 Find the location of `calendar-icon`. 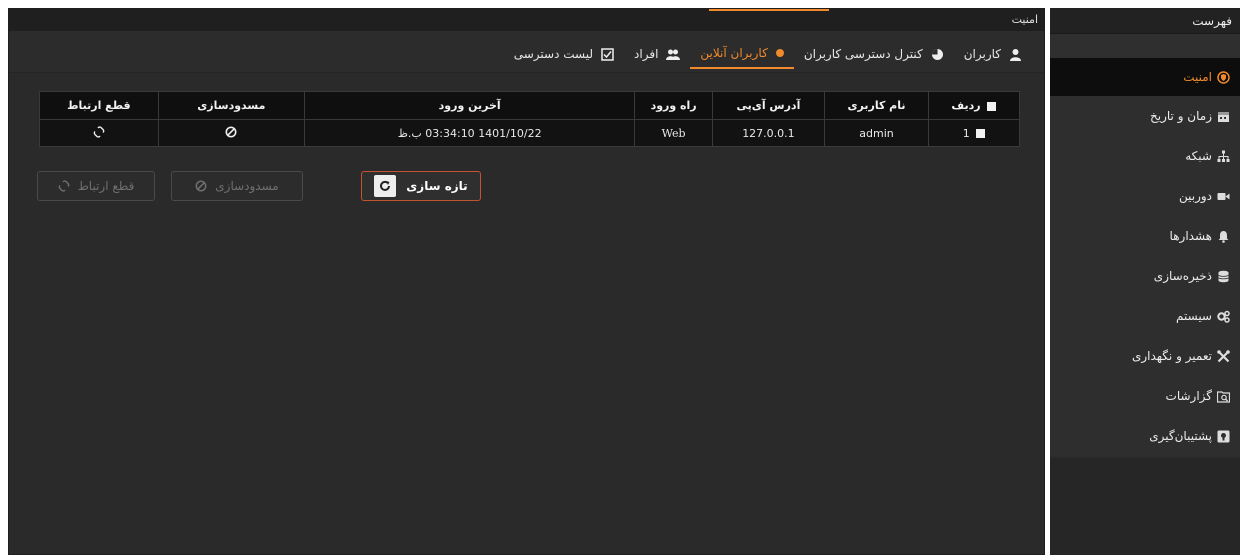

calendar-icon is located at coordinates (1223, 116).